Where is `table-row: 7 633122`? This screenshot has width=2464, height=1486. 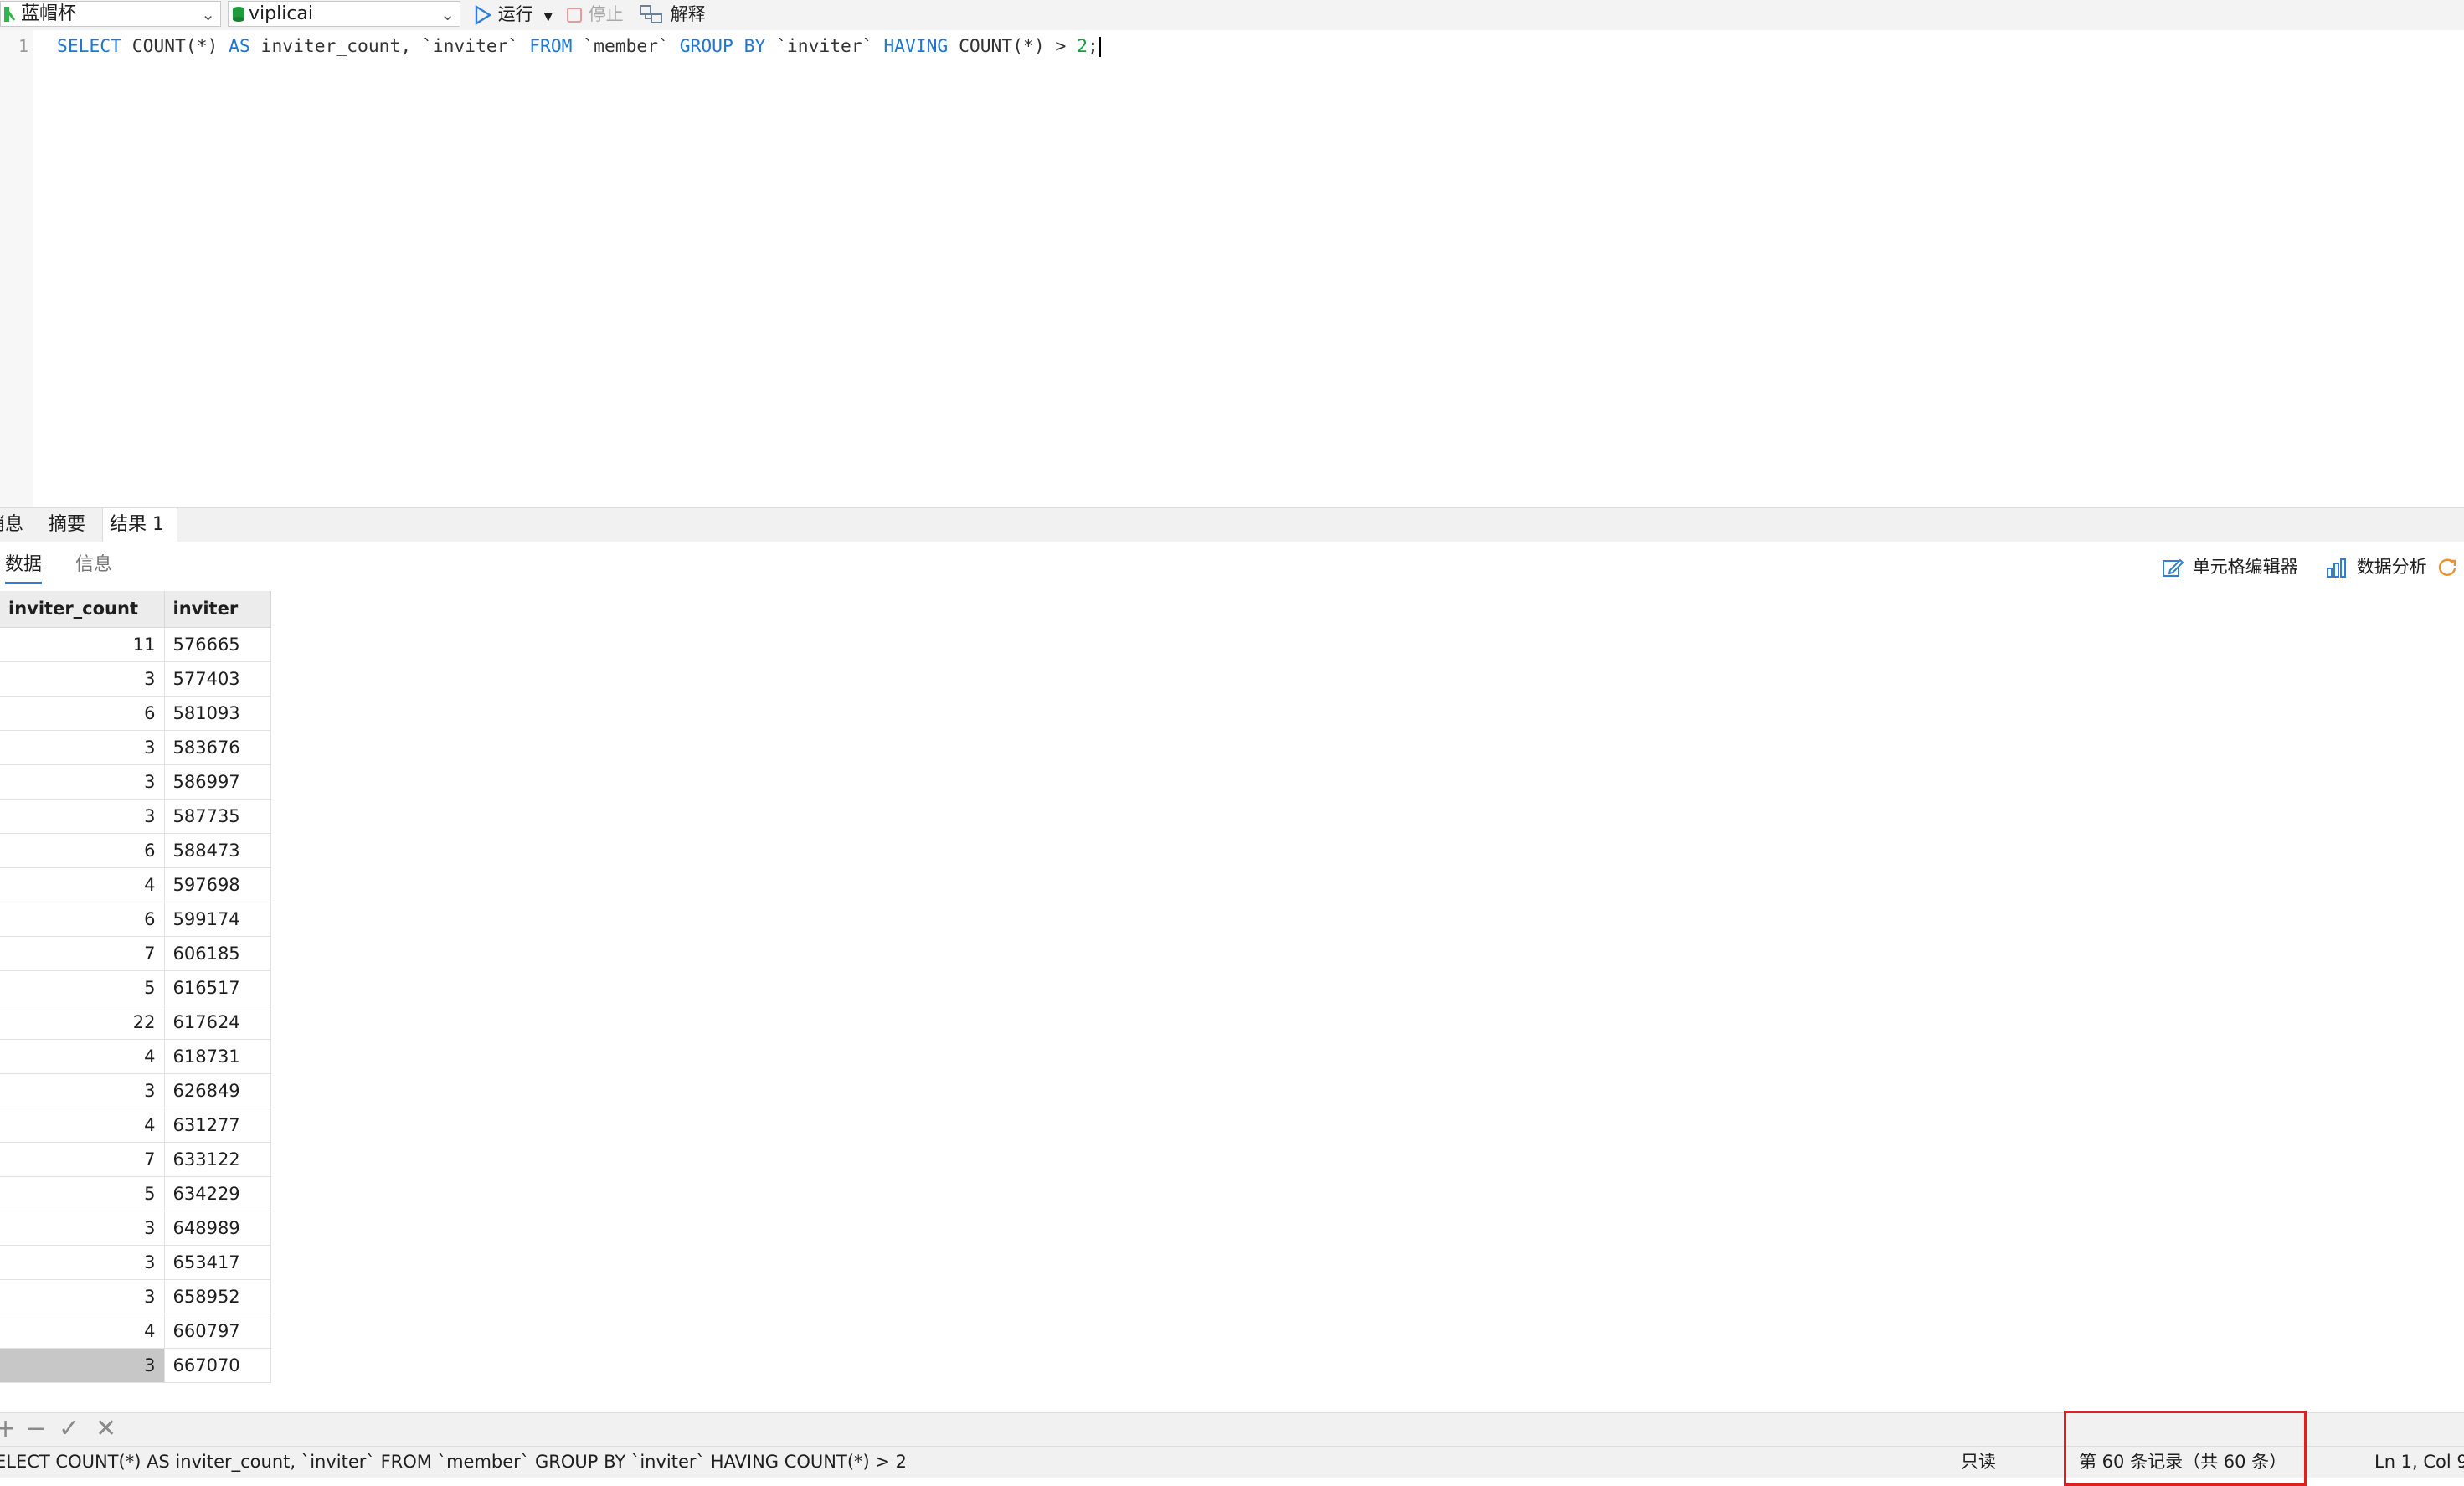 table-row: 7 633122 is located at coordinates (135, 1159).